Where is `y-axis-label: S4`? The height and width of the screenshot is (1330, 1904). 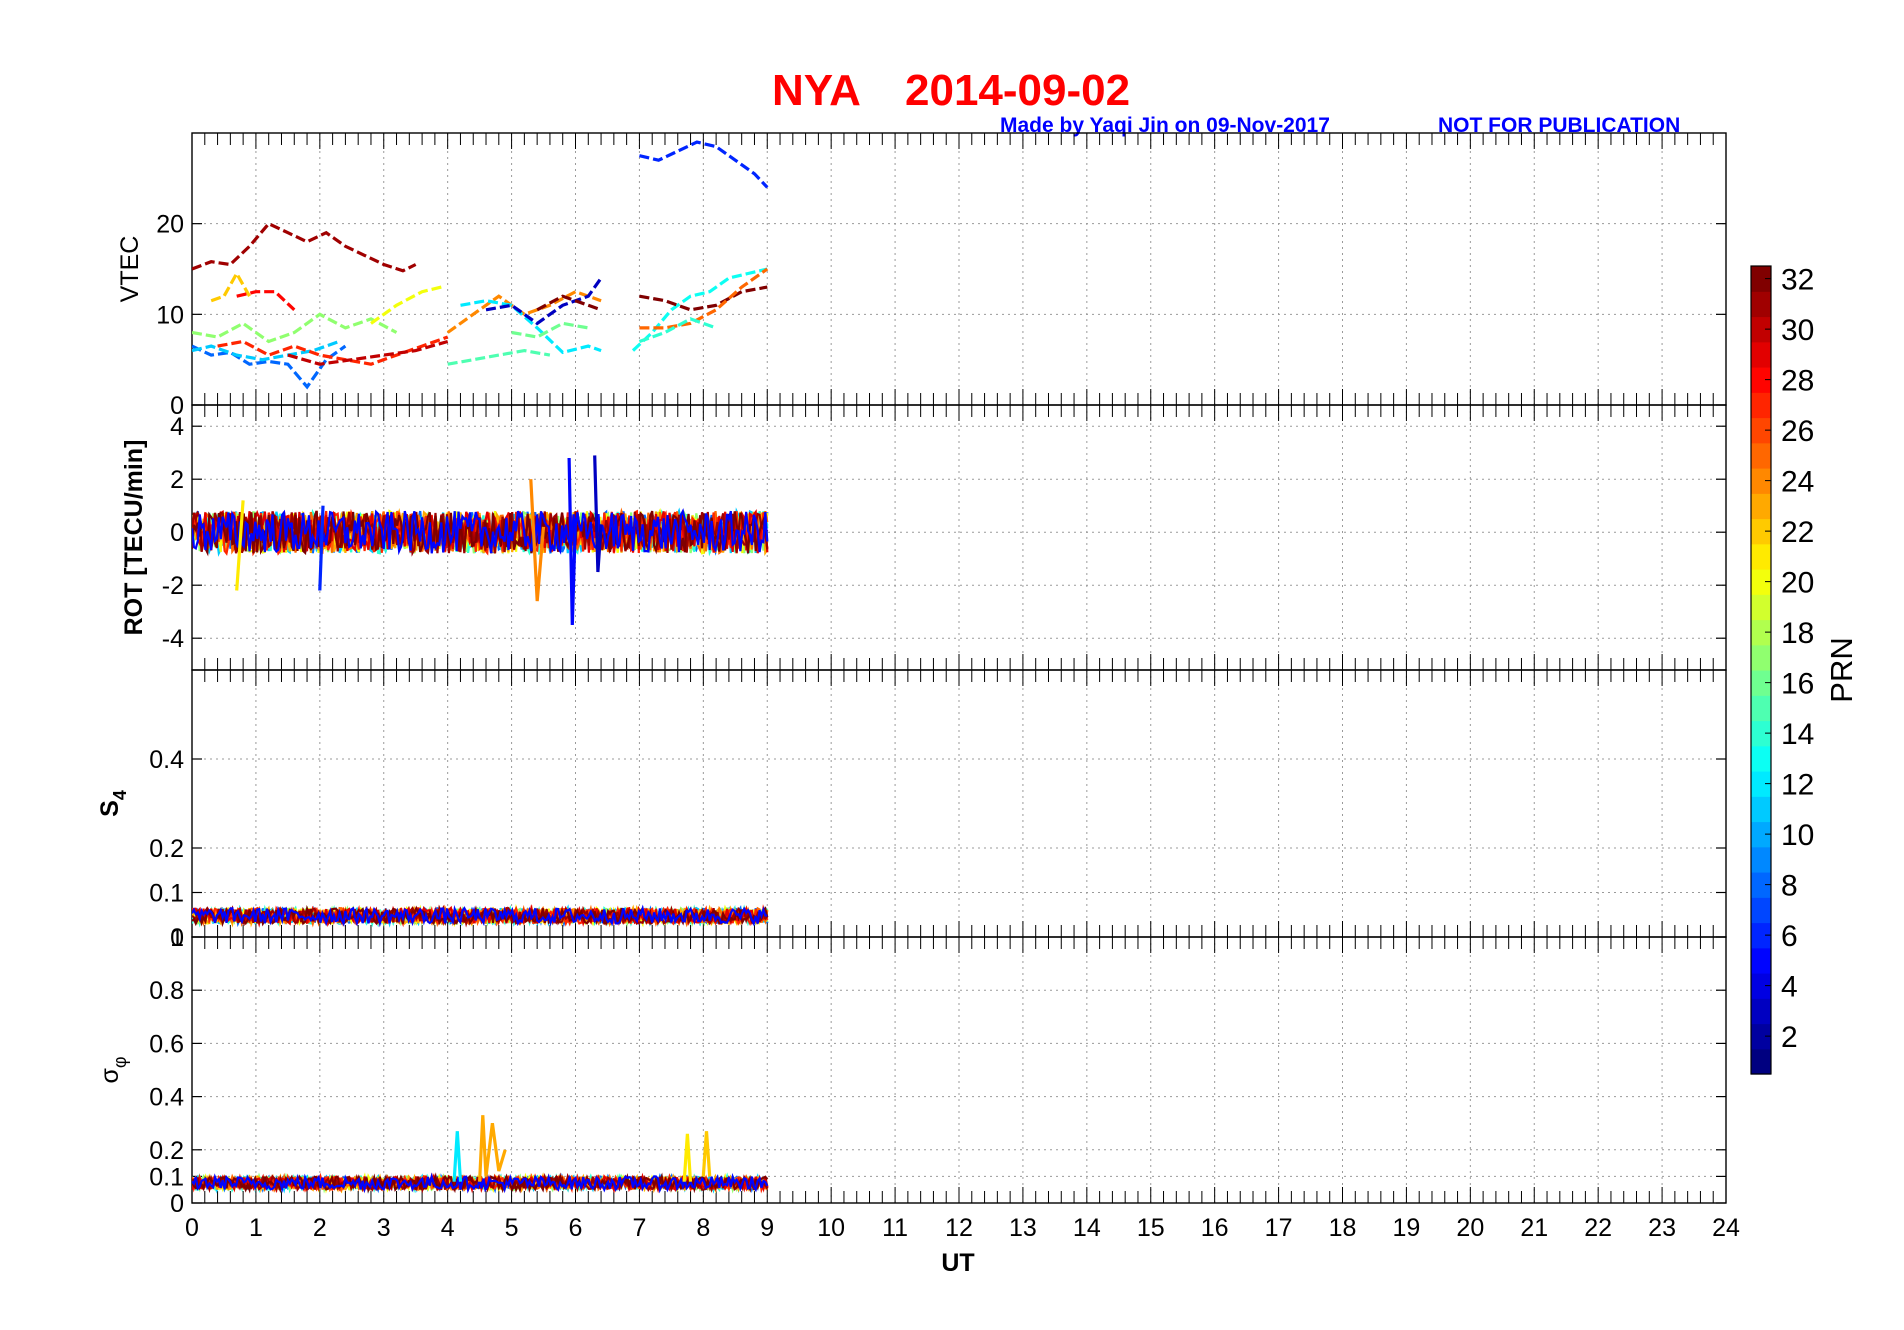 y-axis-label: S4 is located at coordinates (113, 803).